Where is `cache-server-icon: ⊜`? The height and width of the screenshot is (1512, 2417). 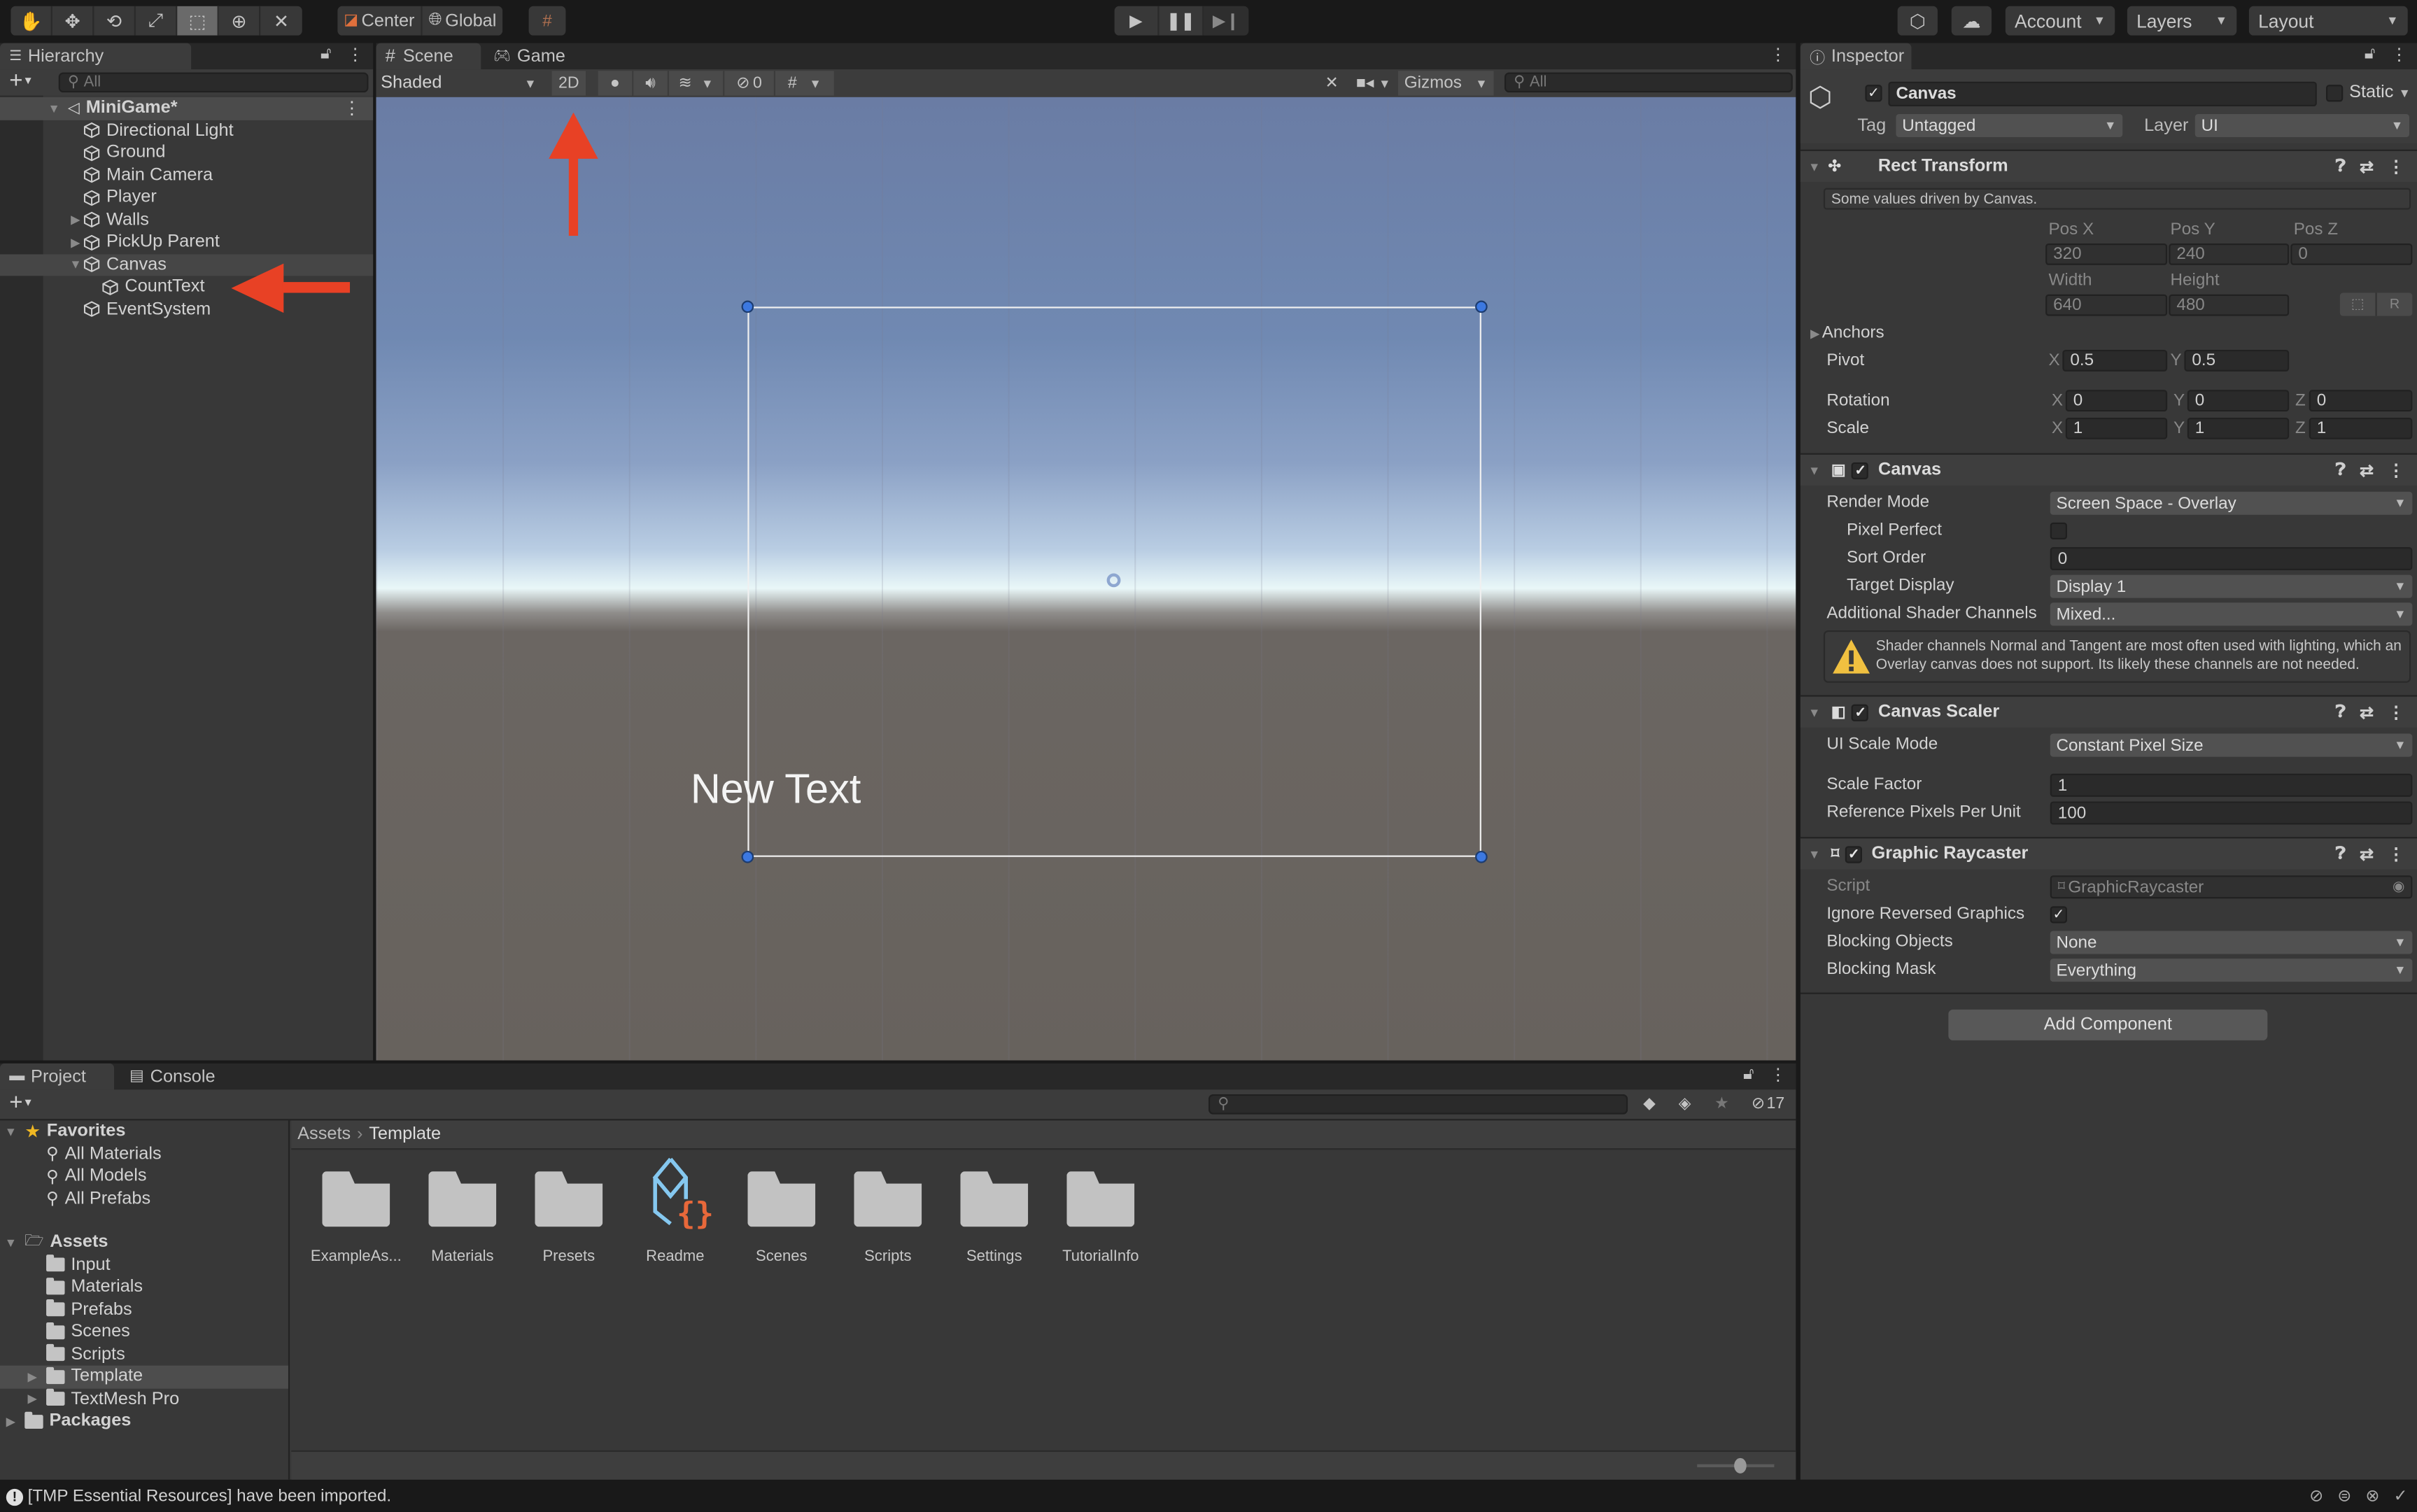 cache-server-icon: ⊜ is located at coordinates (2344, 1495).